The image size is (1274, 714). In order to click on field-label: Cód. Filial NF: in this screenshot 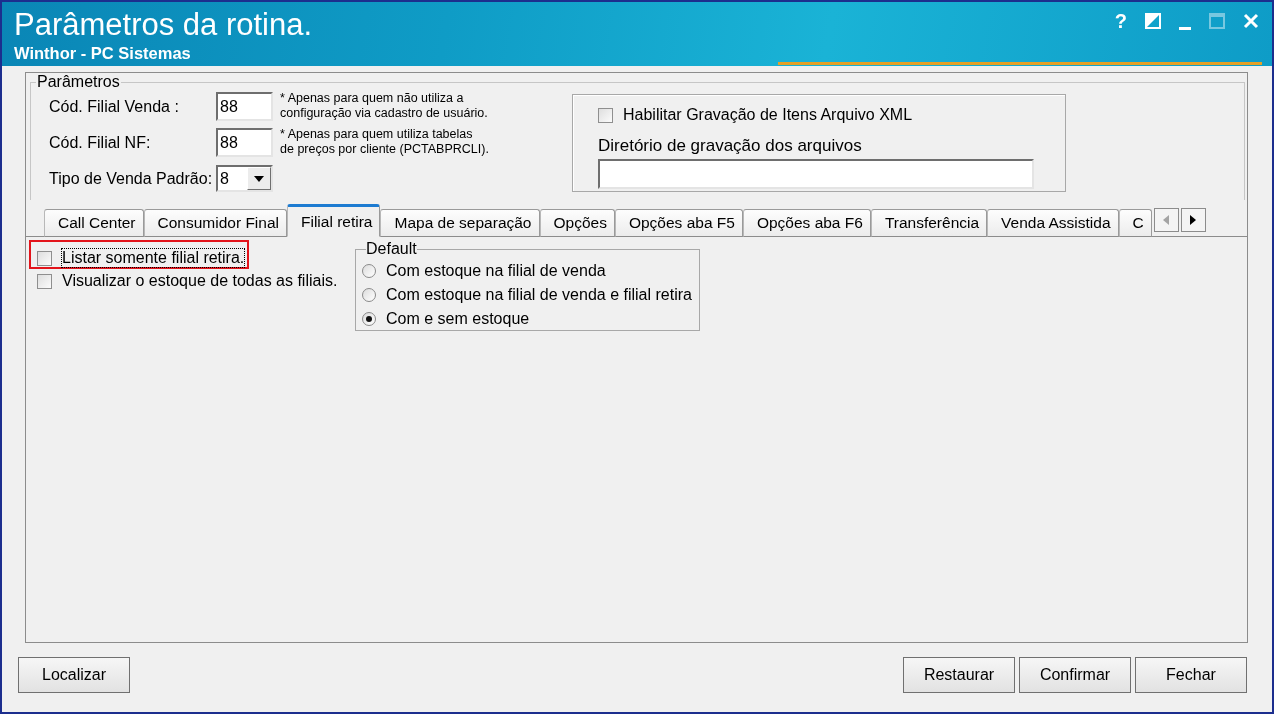, I will do `click(100, 142)`.